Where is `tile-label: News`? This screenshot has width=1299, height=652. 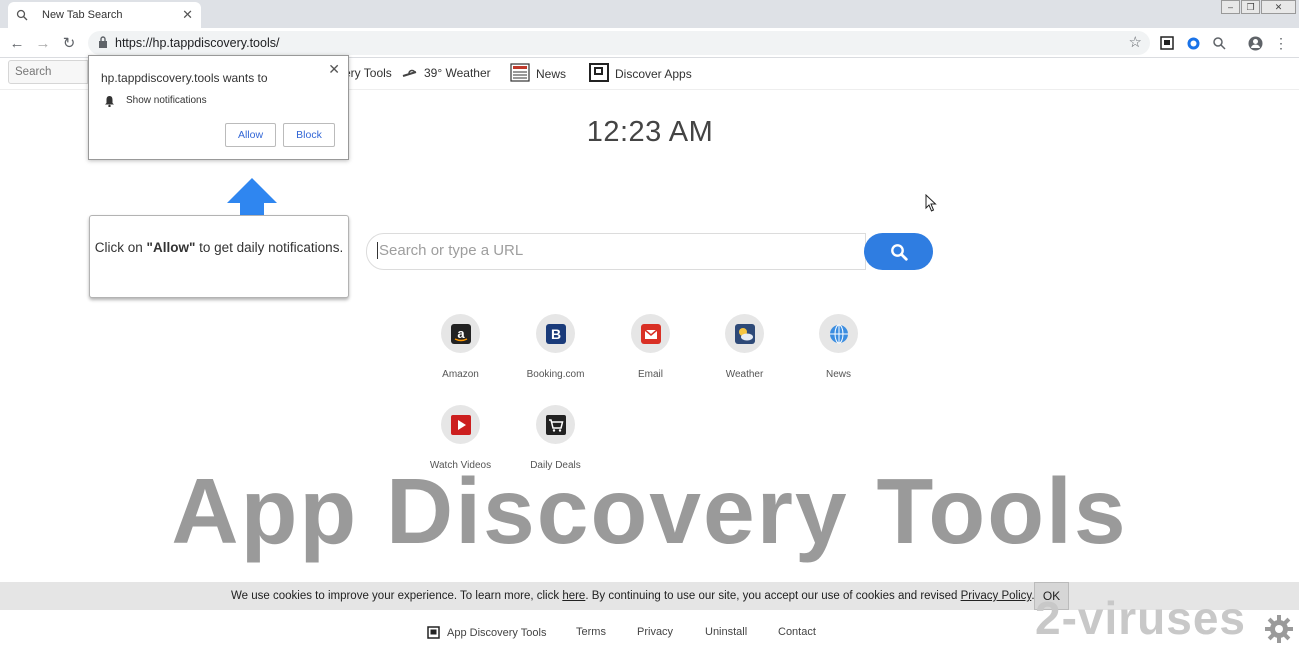 tile-label: News is located at coordinates (838, 374).